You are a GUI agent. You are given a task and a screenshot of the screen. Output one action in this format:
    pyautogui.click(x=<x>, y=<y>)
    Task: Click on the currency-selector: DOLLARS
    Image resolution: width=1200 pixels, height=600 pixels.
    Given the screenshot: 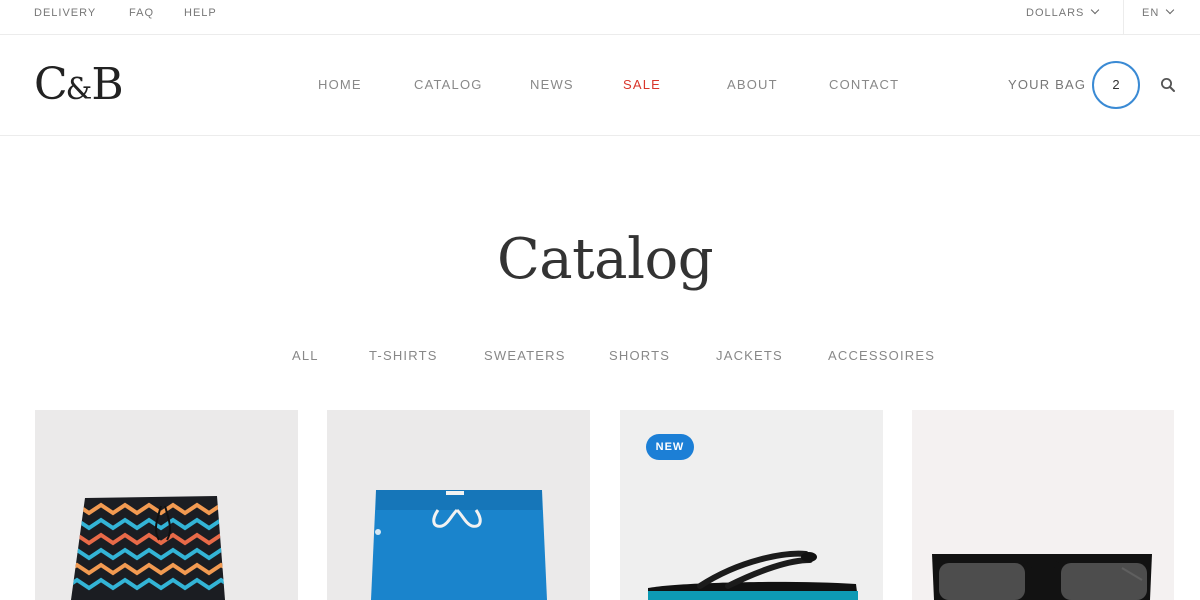 What is the action you would take?
    pyautogui.click(x=1063, y=12)
    